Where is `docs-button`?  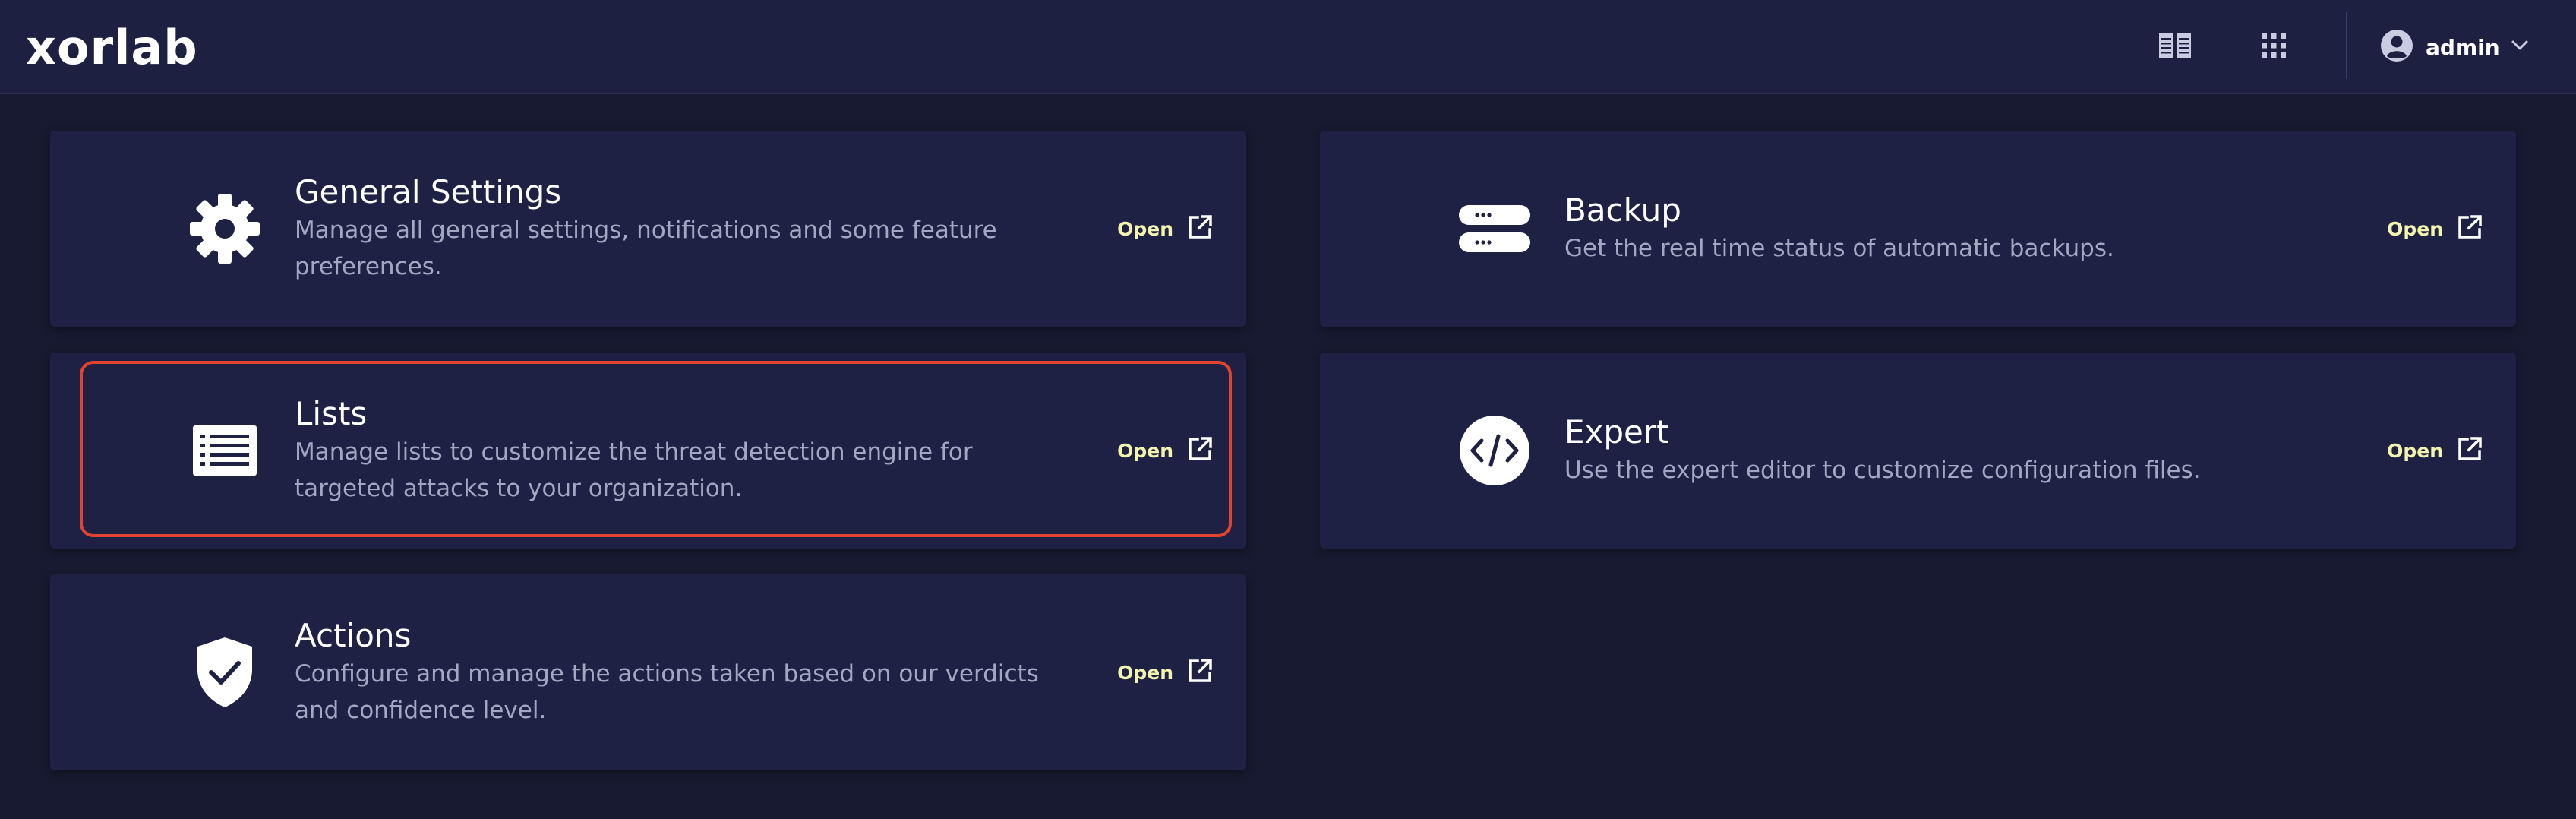
docs-button is located at coordinates (2175, 47).